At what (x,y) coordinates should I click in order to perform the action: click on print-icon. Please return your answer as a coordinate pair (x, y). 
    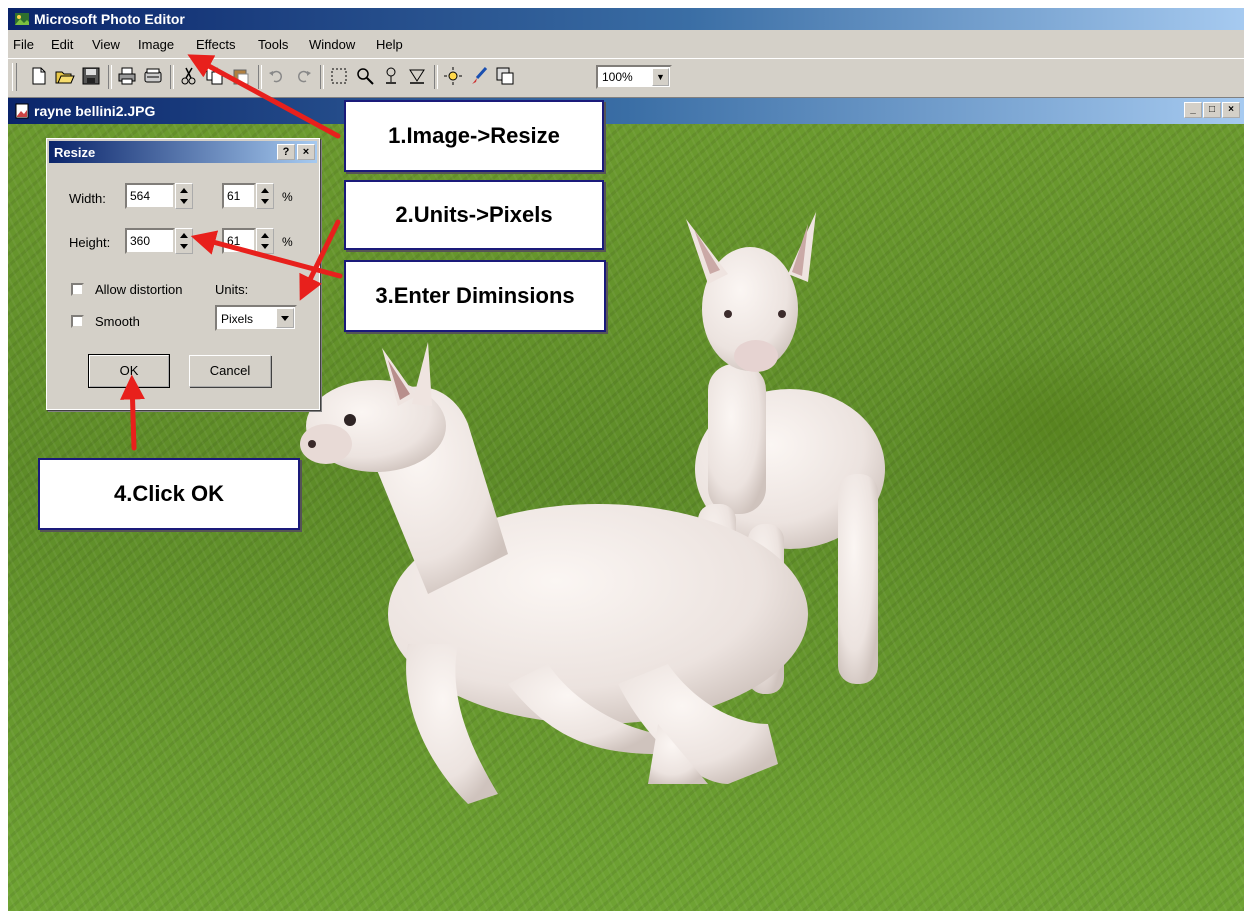
    Looking at the image, I should click on (127, 76).